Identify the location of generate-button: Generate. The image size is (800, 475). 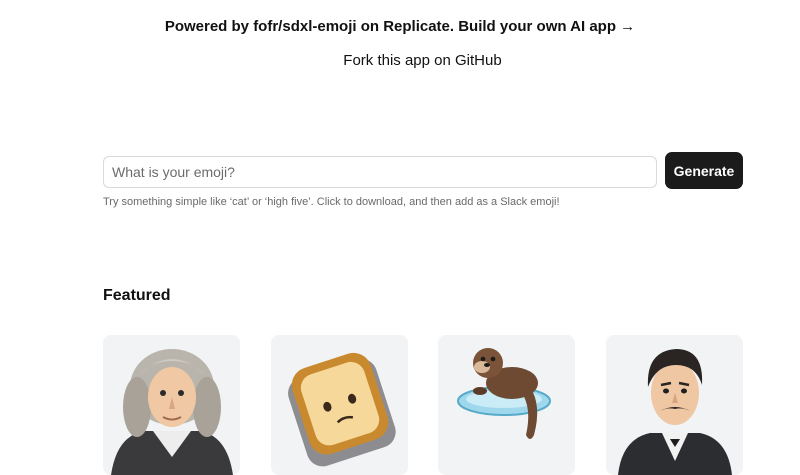
(704, 170).